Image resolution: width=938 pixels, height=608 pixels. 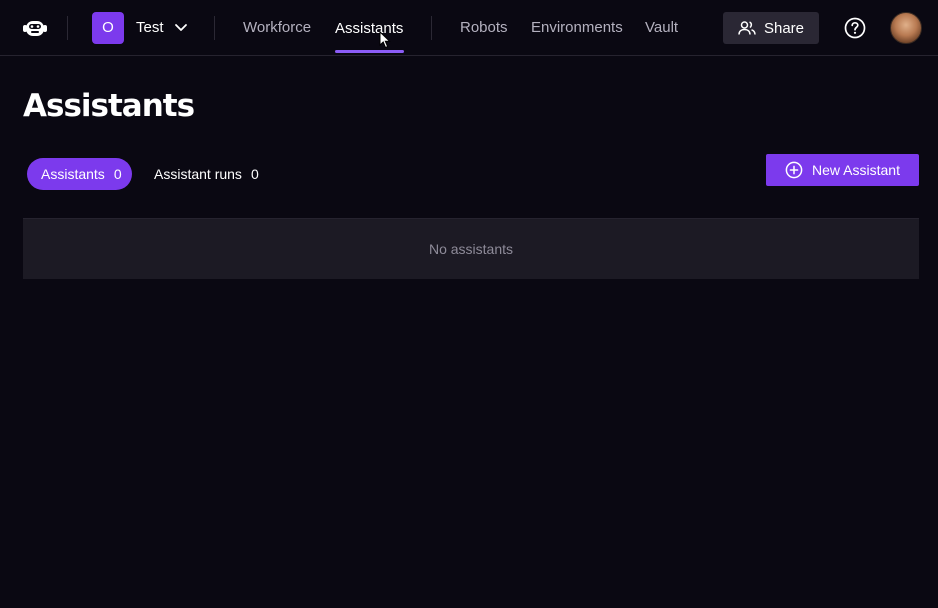 What do you see at coordinates (369, 51) in the screenshot?
I see `active-nav-indicator` at bounding box center [369, 51].